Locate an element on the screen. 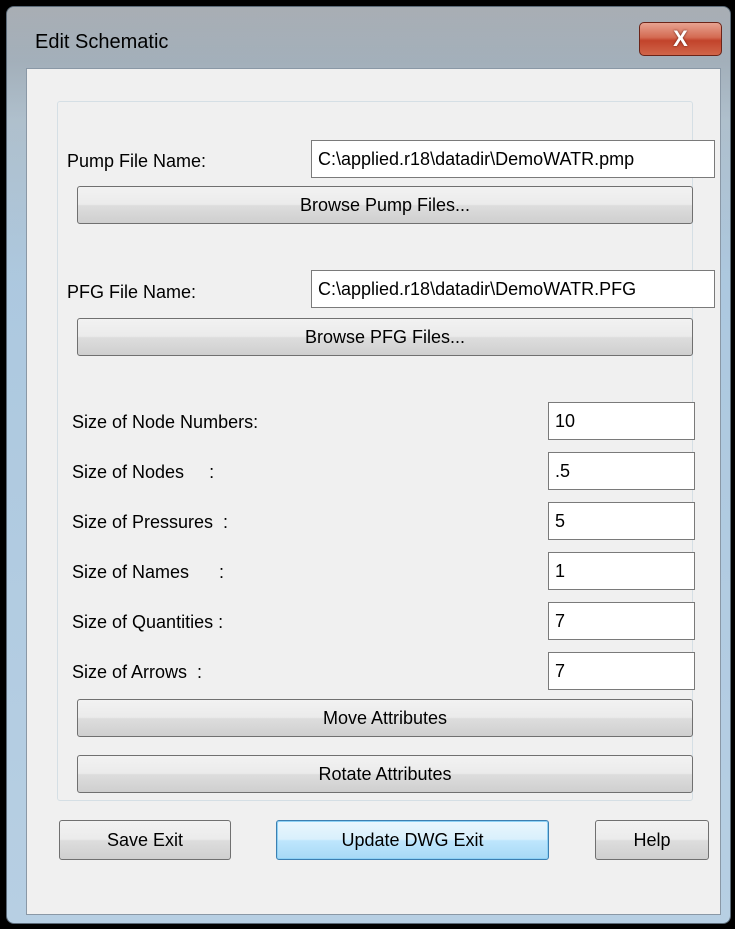 The width and height of the screenshot is (735, 929). close-icon: X is located at coordinates (680, 38).